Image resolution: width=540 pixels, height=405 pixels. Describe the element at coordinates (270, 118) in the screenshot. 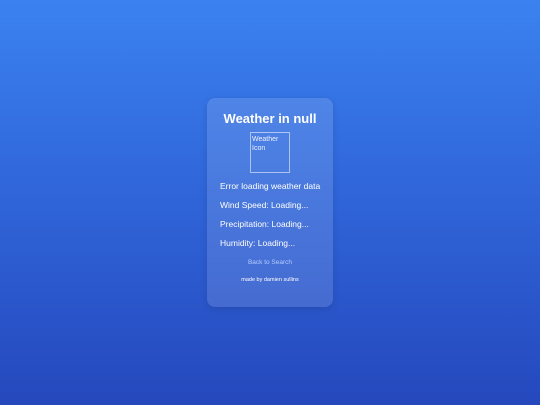

I see `page-title: Weather in null` at that location.